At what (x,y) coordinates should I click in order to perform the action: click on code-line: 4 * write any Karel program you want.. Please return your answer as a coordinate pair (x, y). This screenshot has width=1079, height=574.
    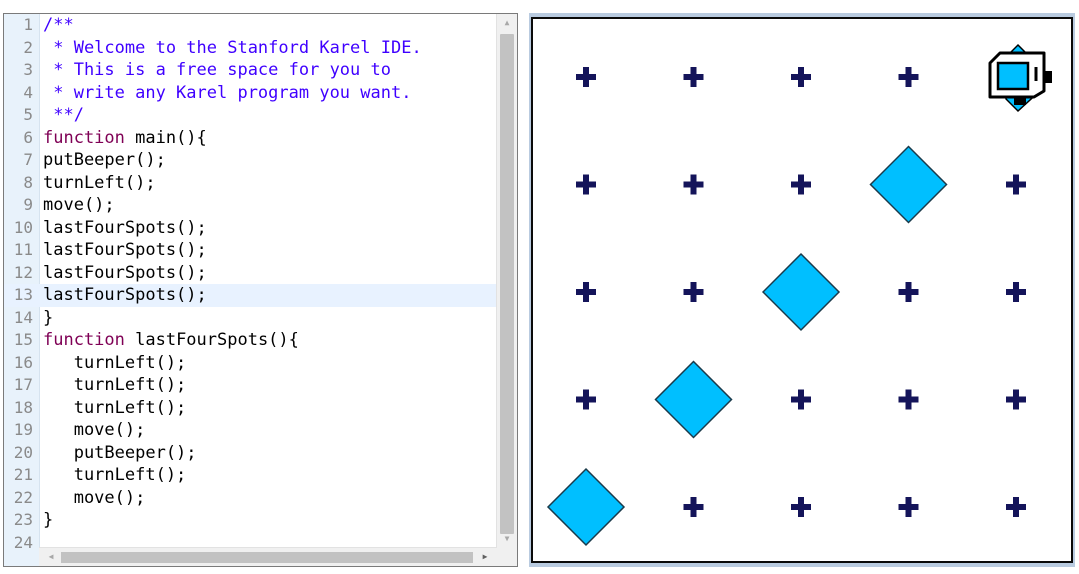
    Looking at the image, I should click on (250, 93).